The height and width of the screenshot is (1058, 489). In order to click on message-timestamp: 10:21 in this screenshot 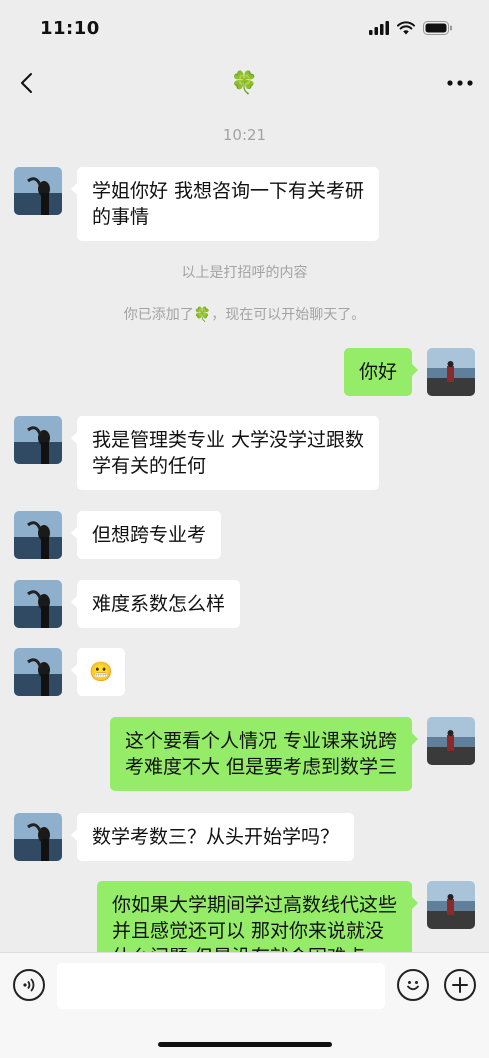, I will do `click(244, 135)`.